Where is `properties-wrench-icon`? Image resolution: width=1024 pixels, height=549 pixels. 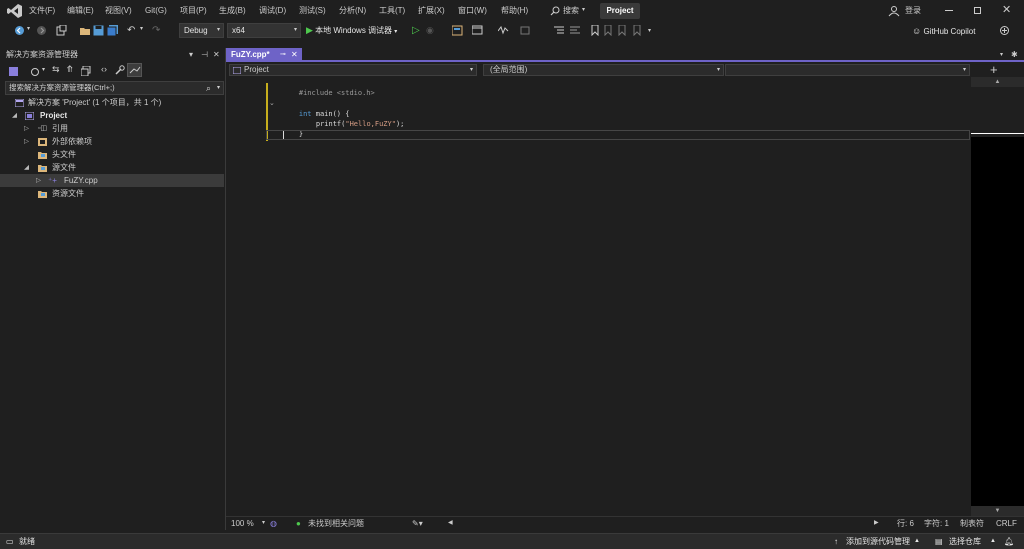 properties-wrench-icon is located at coordinates (120, 70).